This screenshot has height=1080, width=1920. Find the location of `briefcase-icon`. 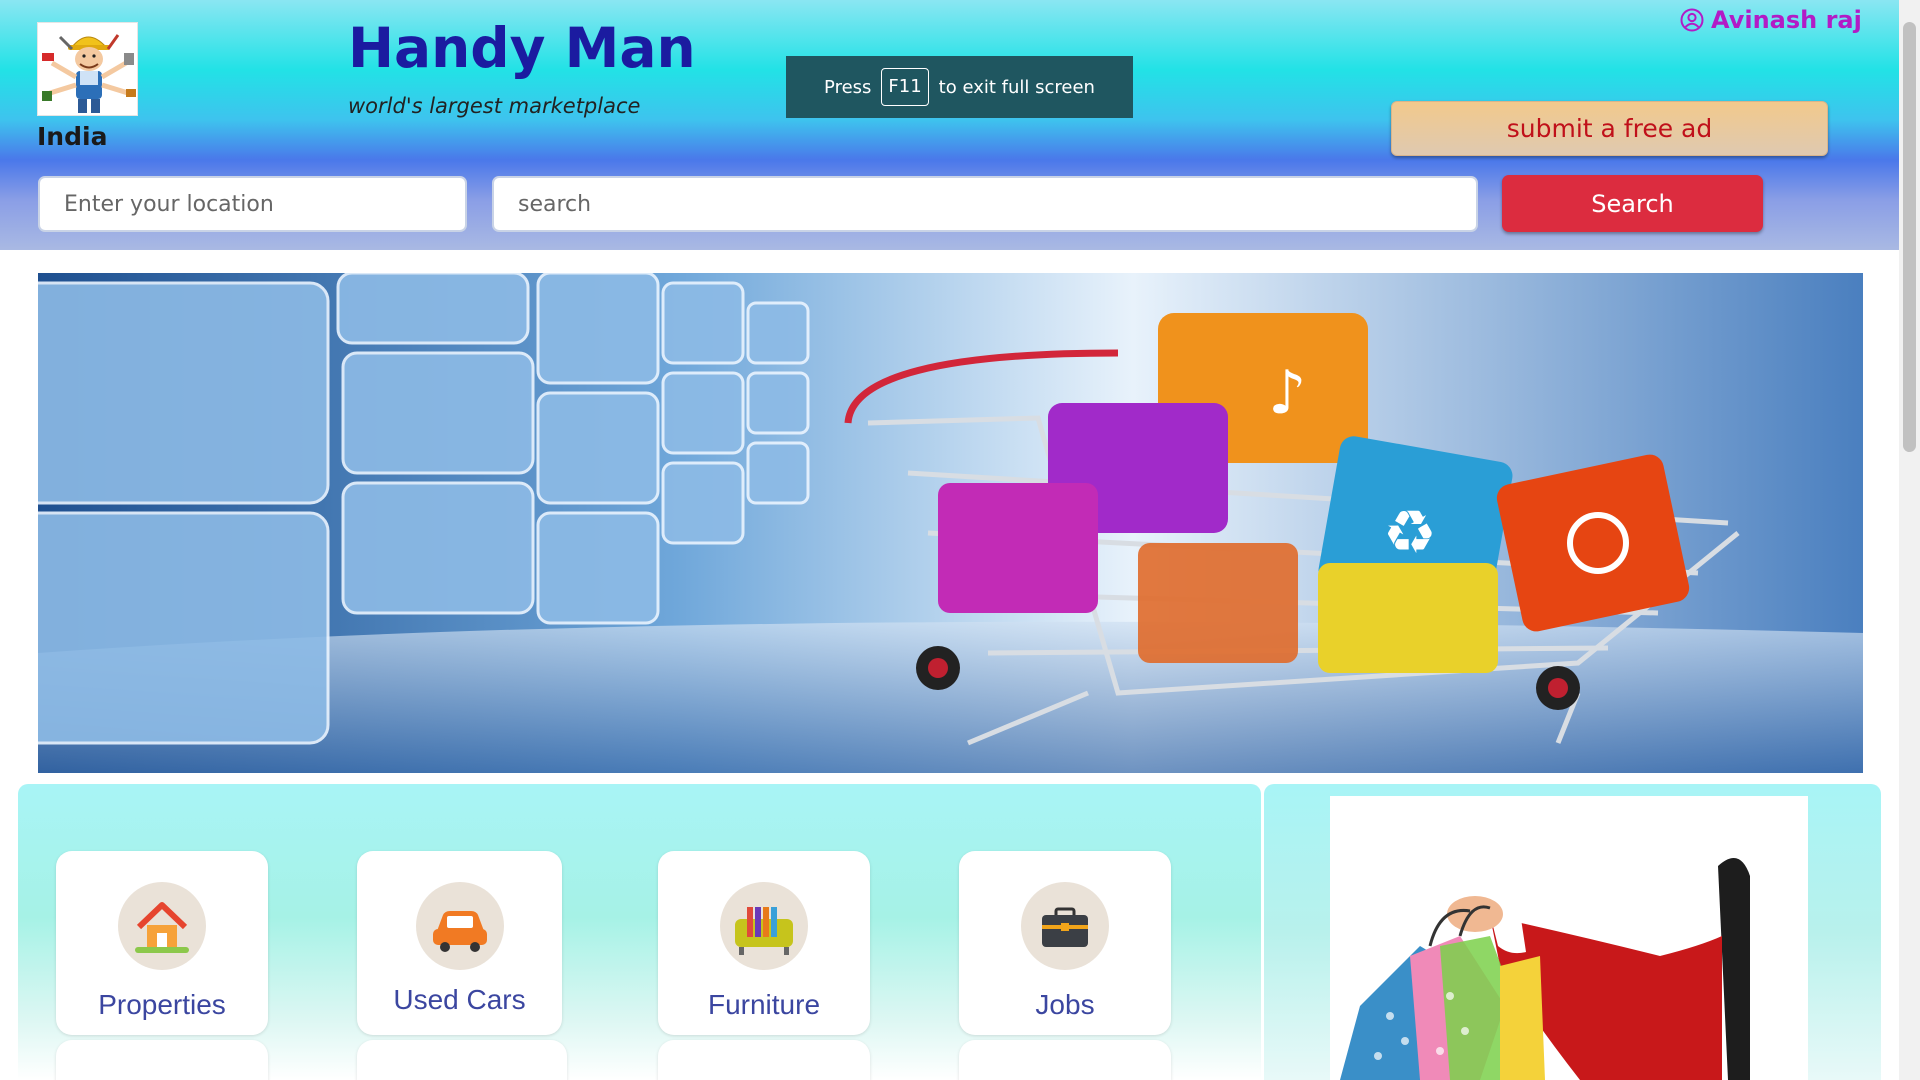

briefcase-icon is located at coordinates (1065, 926).